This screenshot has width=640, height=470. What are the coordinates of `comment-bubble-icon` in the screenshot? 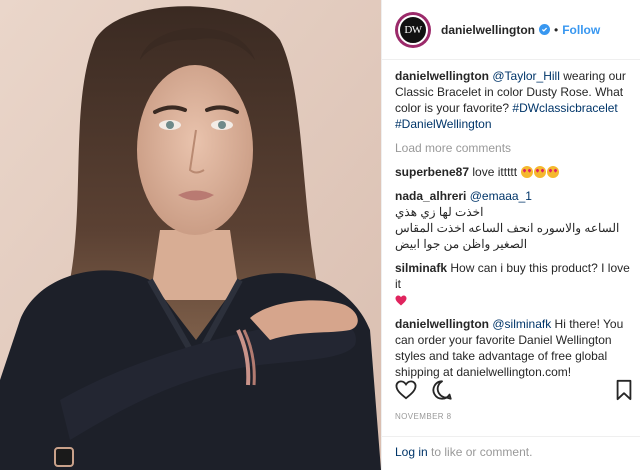 It's located at (442, 391).